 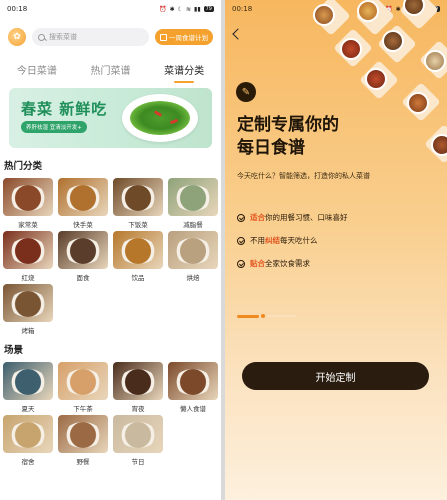 What do you see at coordinates (83, 278) in the screenshot?
I see `hot-category-label: 面食` at bounding box center [83, 278].